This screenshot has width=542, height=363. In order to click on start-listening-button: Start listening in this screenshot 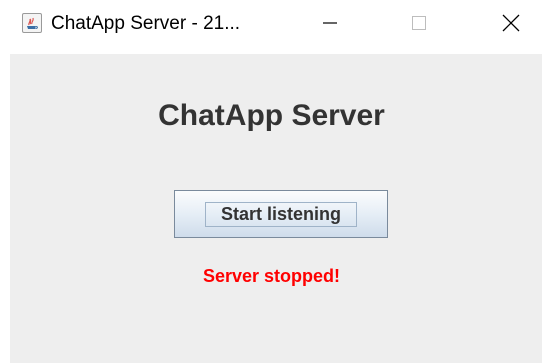, I will do `click(281, 214)`.